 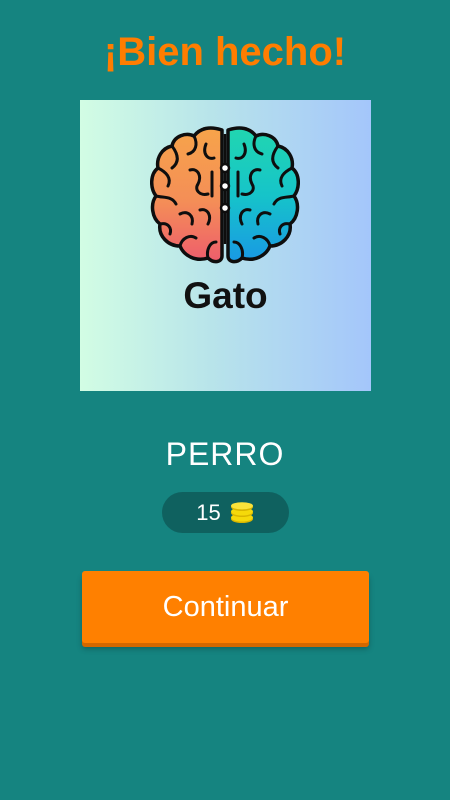 I want to click on coins-icon, so click(x=241, y=512).